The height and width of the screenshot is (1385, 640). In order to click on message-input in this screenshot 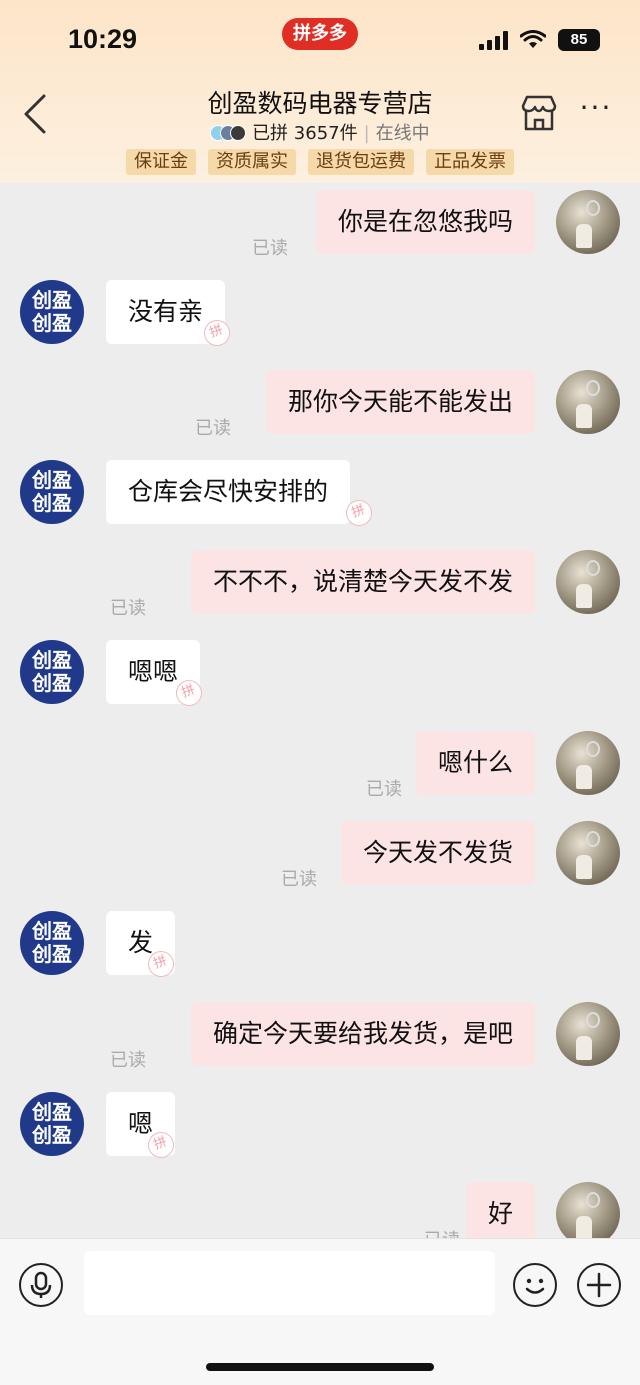, I will do `click(289, 1283)`.